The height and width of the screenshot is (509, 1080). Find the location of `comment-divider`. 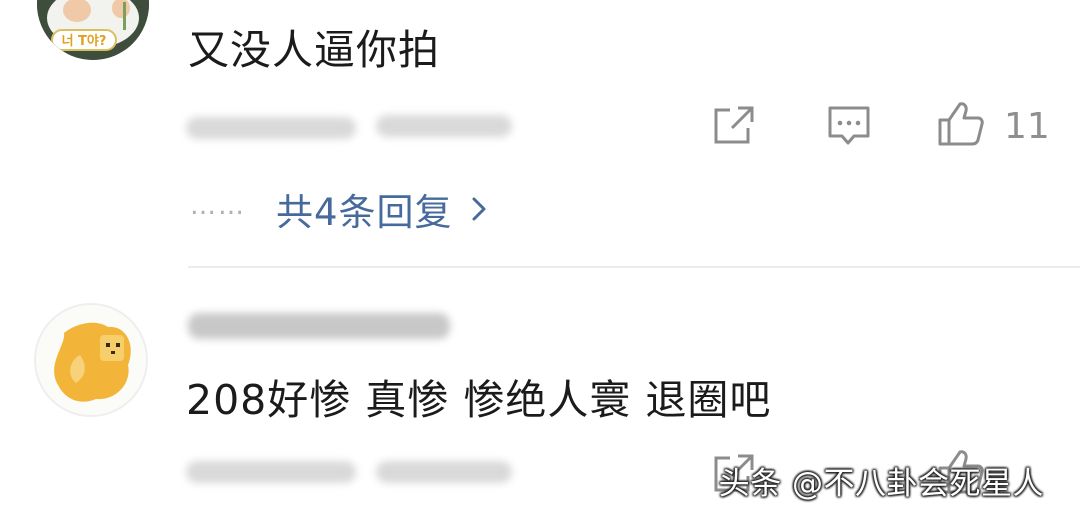

comment-divider is located at coordinates (634, 267).